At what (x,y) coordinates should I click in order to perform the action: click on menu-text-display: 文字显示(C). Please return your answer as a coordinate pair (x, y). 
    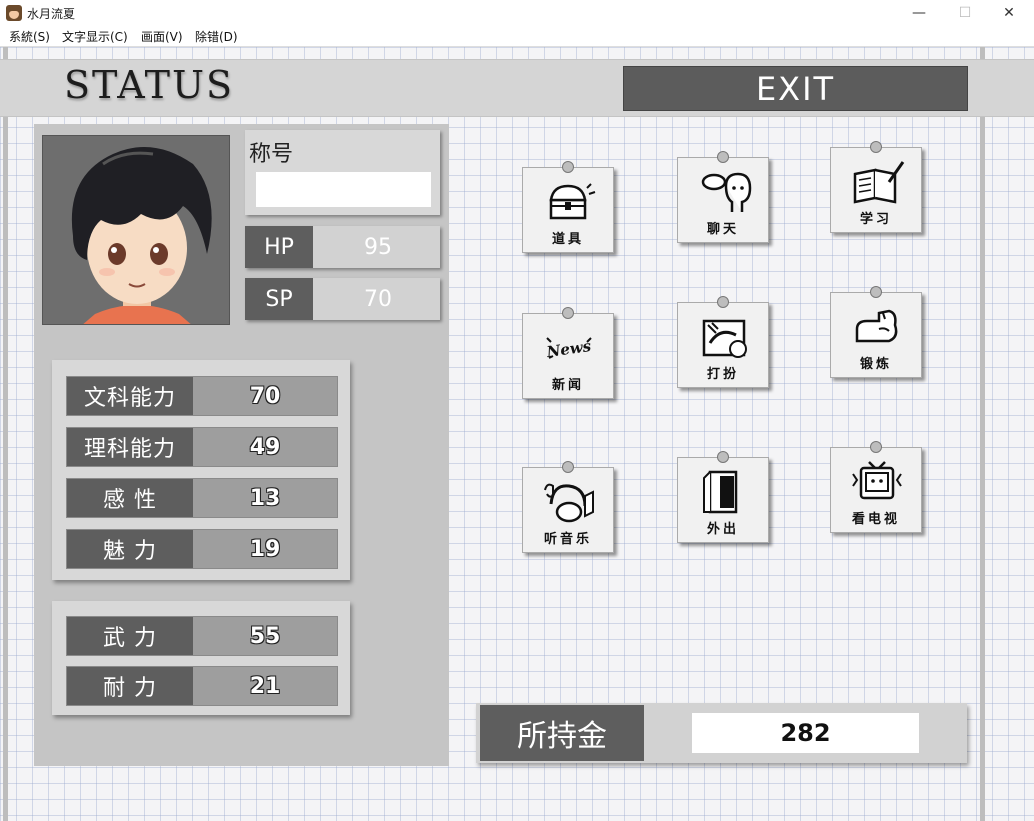
    Looking at the image, I should click on (95, 36).